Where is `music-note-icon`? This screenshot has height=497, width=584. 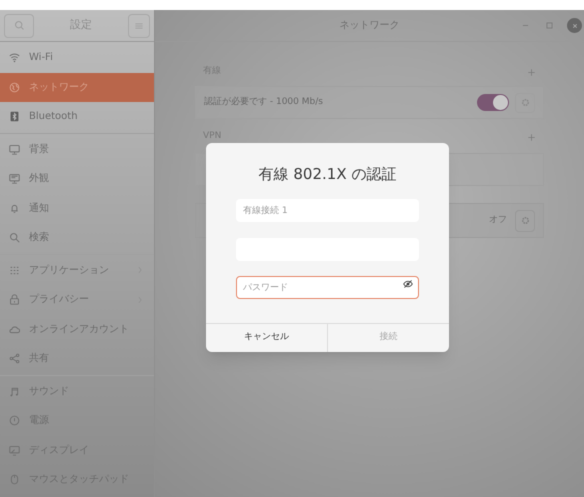
music-note-icon is located at coordinates (14, 391).